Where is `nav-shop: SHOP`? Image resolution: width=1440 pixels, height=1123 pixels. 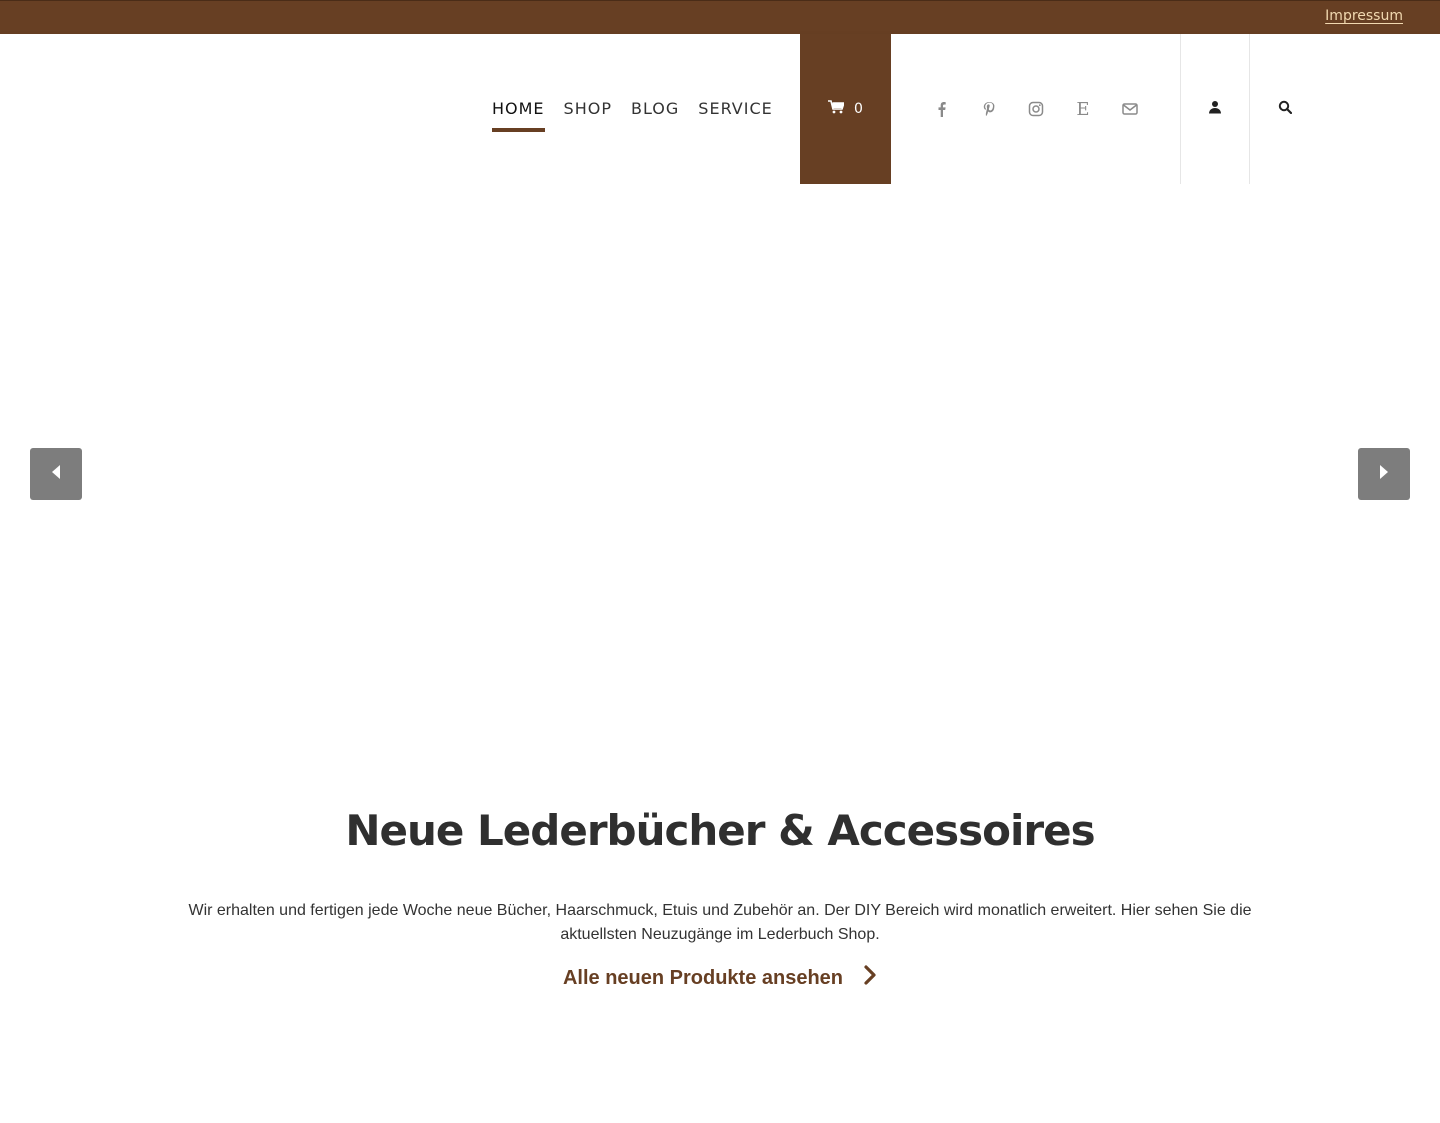 nav-shop: SHOP is located at coordinates (588, 109).